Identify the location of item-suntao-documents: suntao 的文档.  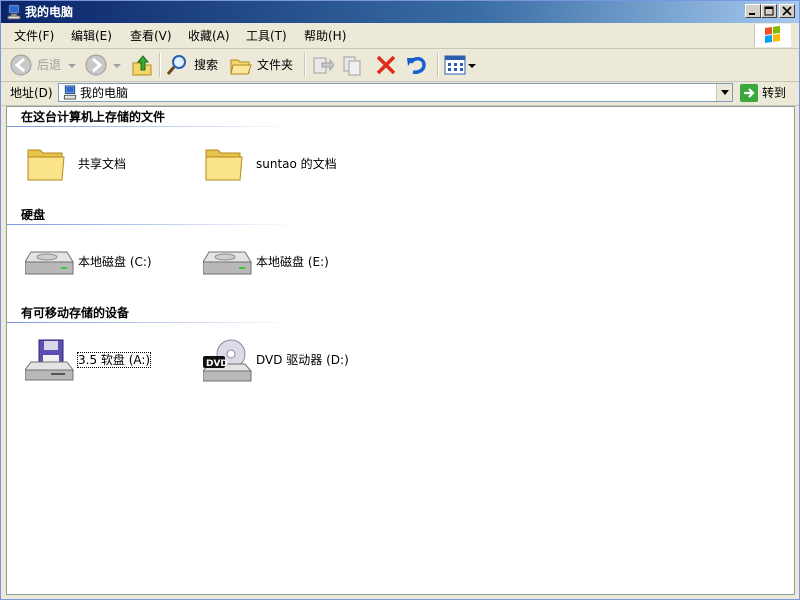
(288, 167).